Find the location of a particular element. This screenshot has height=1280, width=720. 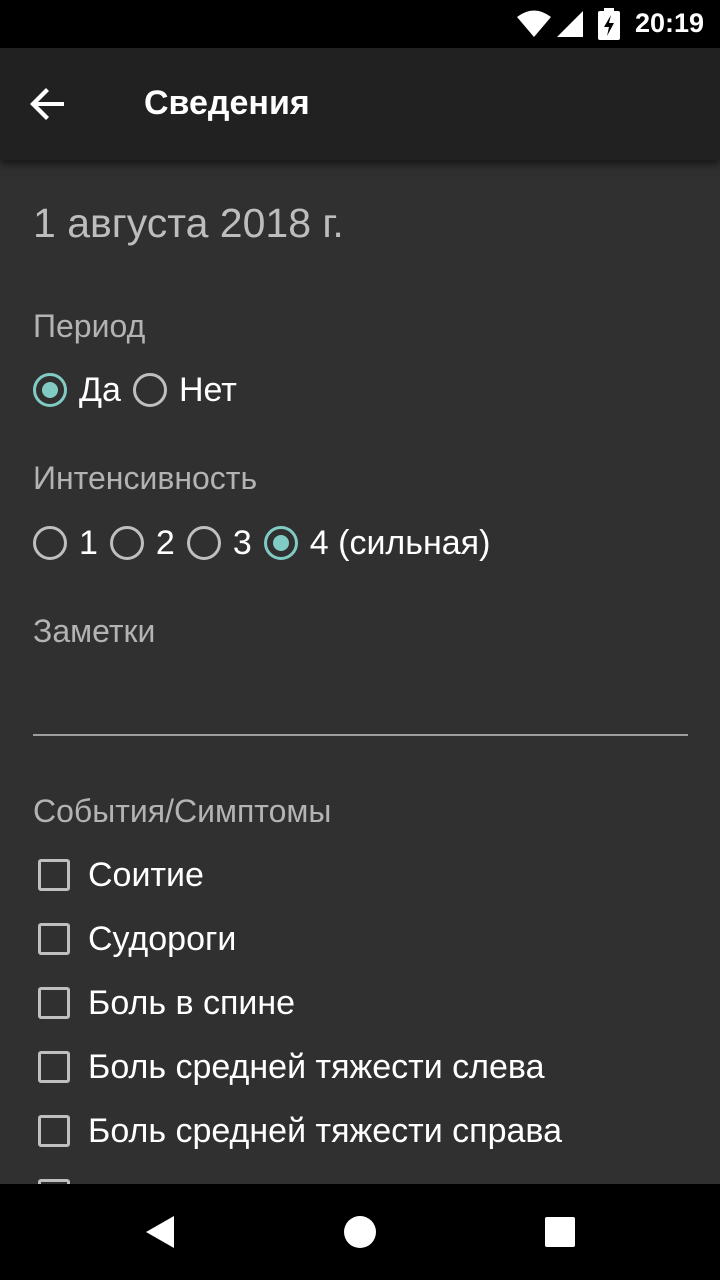

back-button is located at coordinates (48, 104).